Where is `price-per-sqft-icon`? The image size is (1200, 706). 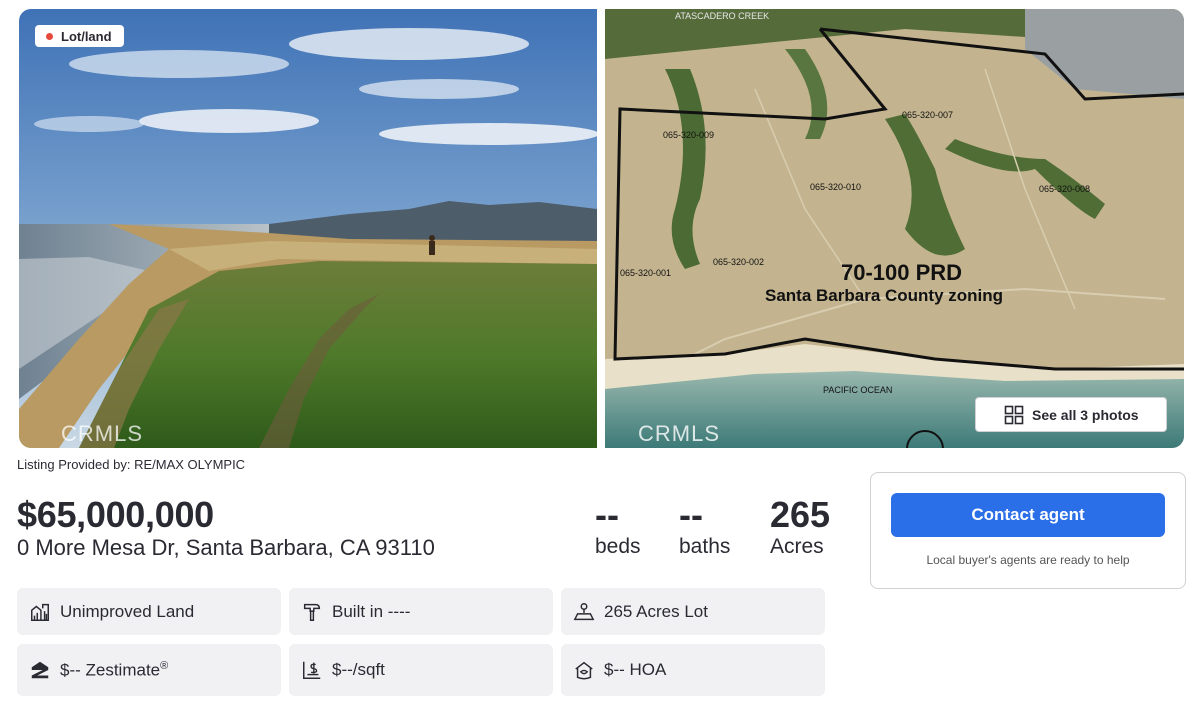
price-per-sqft-icon is located at coordinates (312, 670).